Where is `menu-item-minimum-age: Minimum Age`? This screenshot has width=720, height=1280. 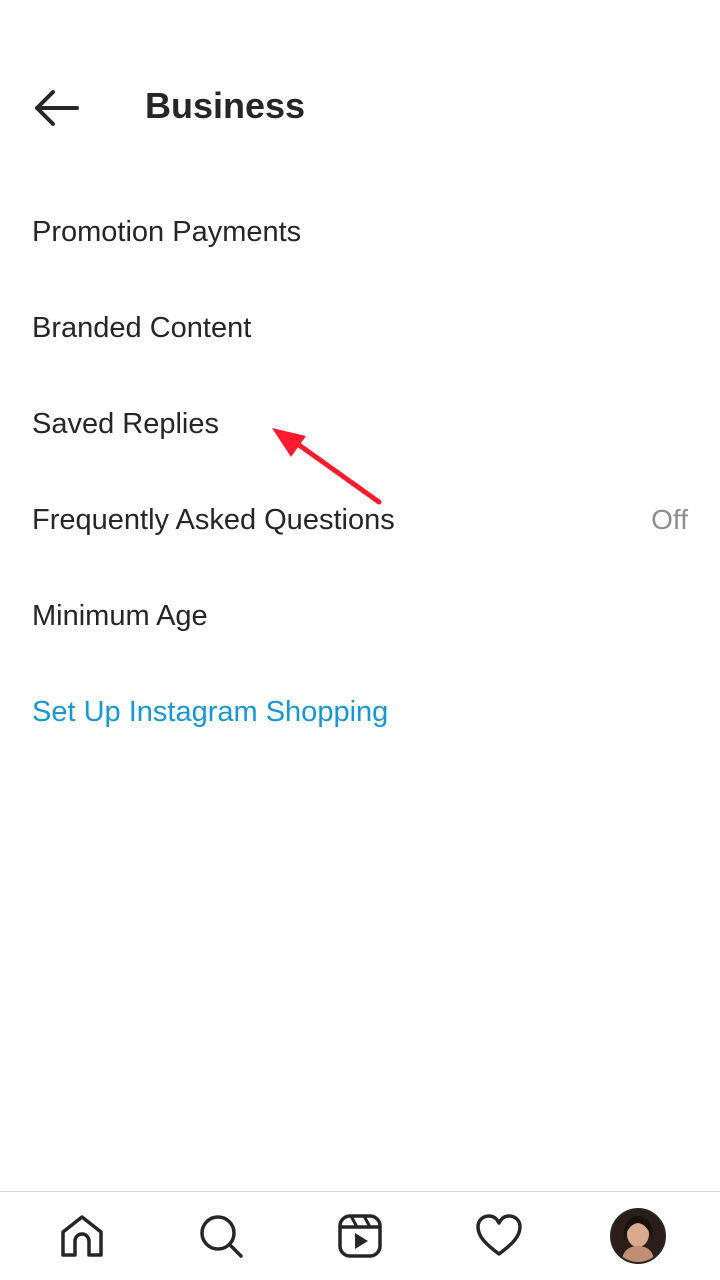
menu-item-minimum-age: Minimum Age is located at coordinates (360, 616).